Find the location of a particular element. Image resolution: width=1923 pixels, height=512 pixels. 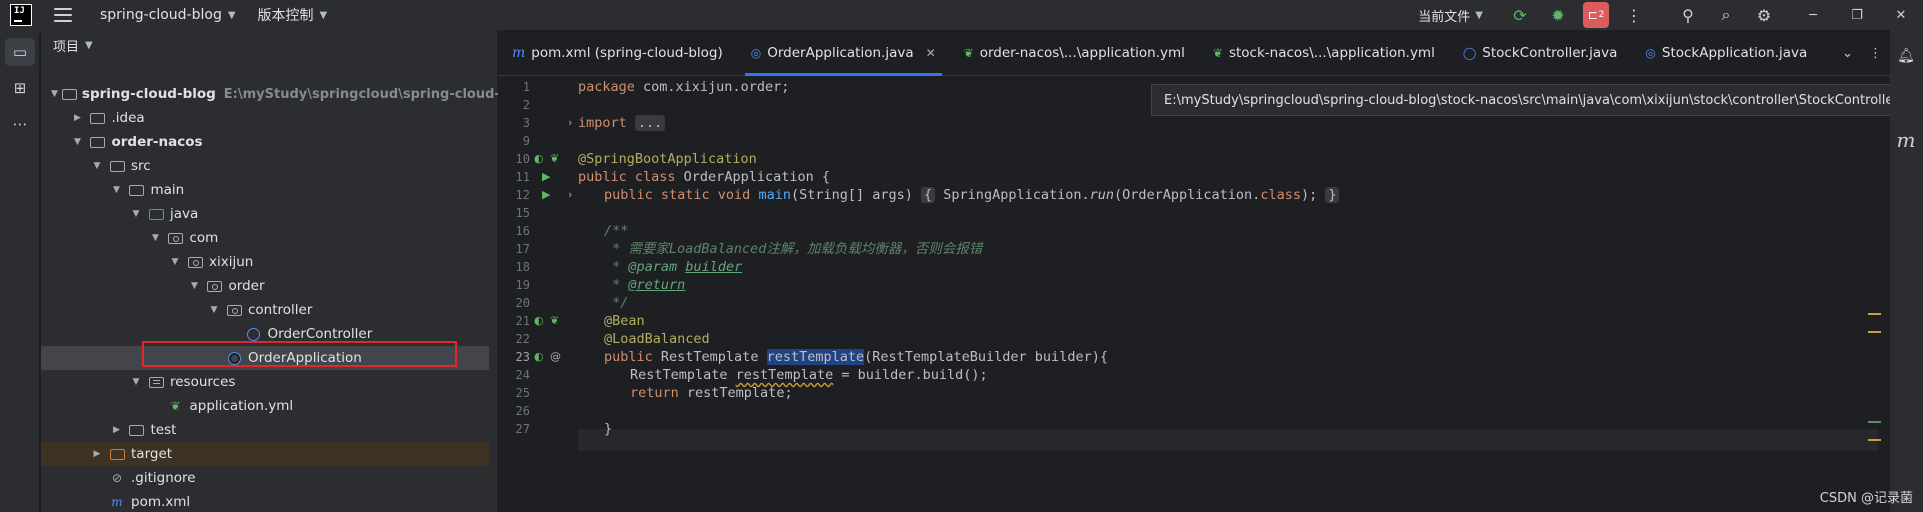

search-icon: ⌕ is located at coordinates (1726, 15).